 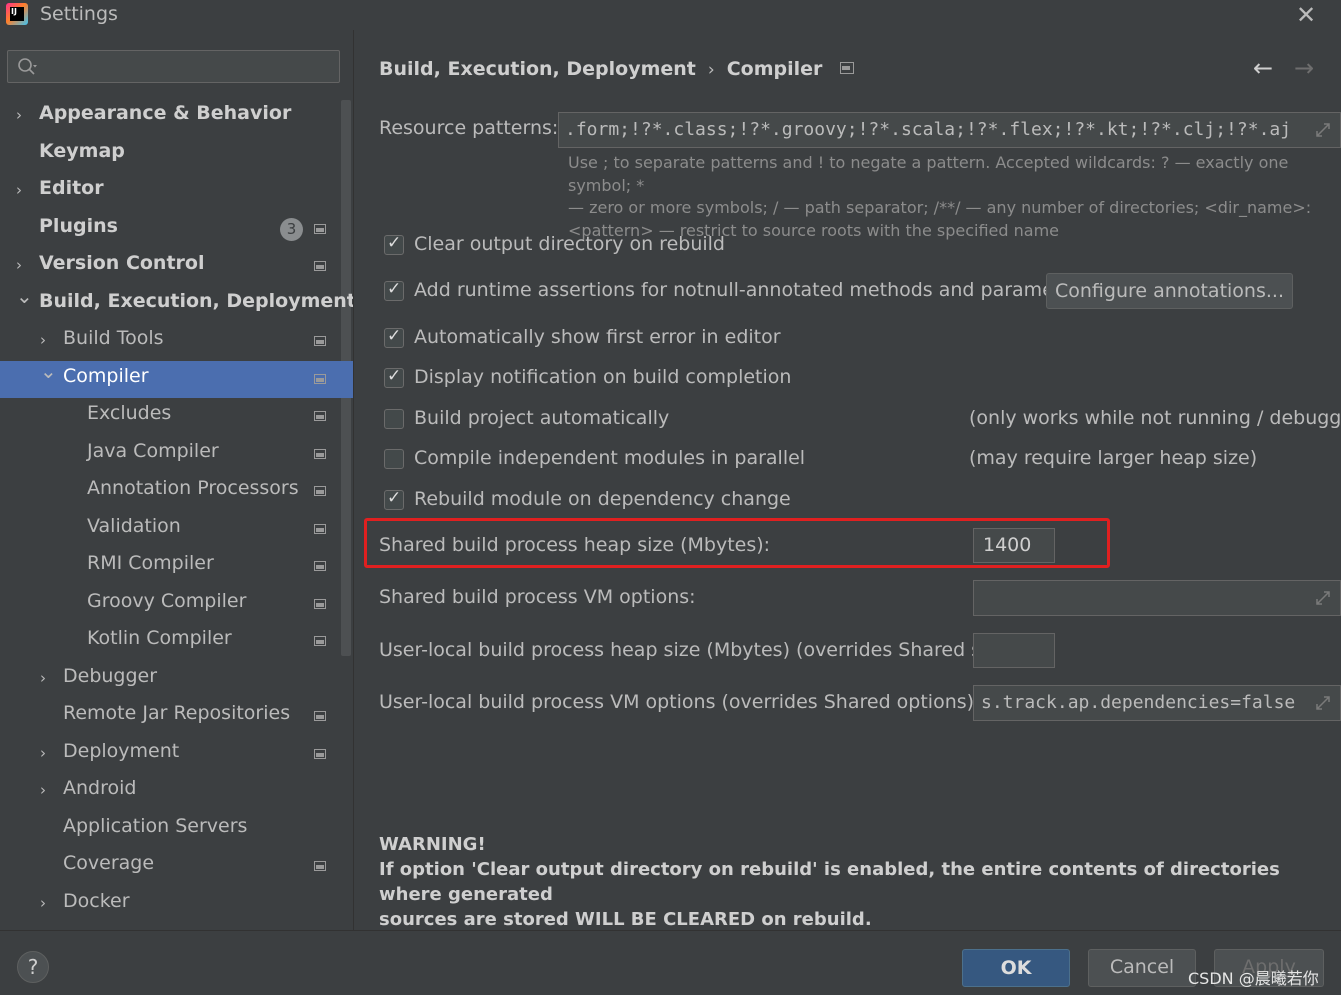 I want to click on sidebar-item-java-compiler: Java Compiler, so click(x=170, y=454).